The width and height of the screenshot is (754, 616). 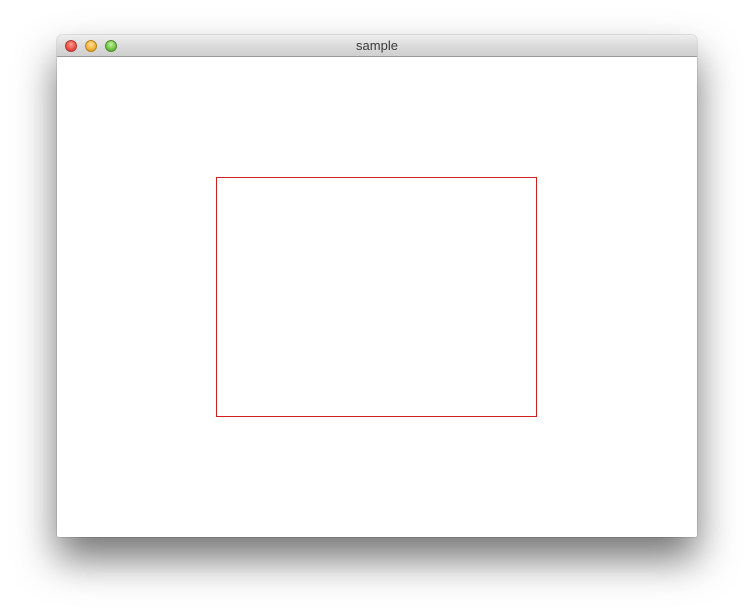 I want to click on title-bar: sample, so click(x=377, y=46).